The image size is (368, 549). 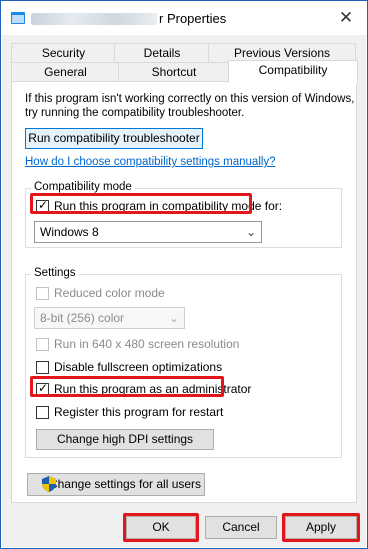 I want to click on run-640-label: Run in 640 x 480 screen resolution, so click(x=147, y=344).